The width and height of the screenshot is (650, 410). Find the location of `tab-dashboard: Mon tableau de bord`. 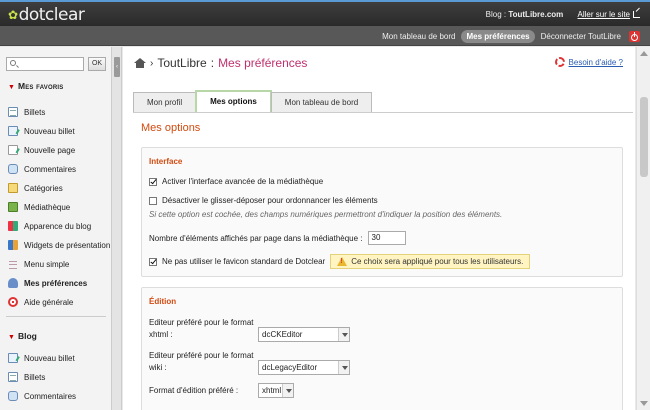

tab-dashboard: Mon tableau de bord is located at coordinates (321, 102).